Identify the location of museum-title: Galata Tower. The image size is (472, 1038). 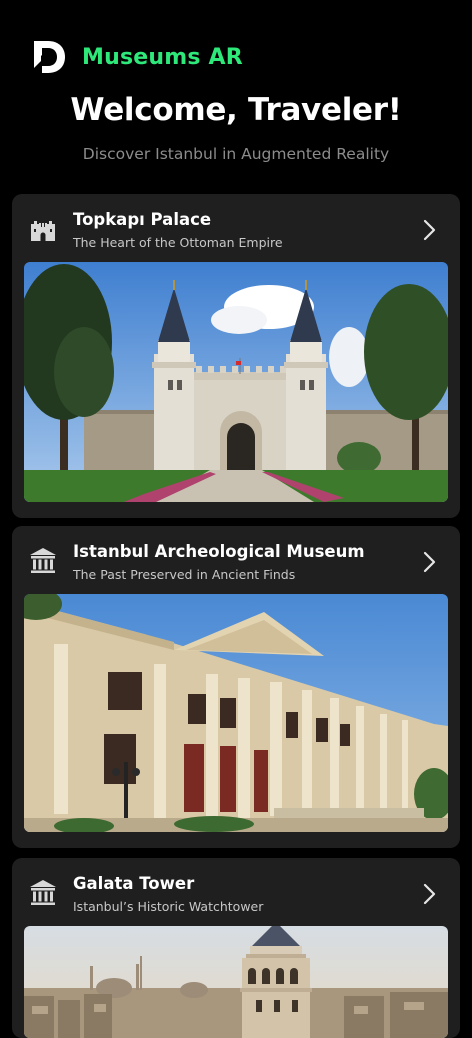
(134, 883).